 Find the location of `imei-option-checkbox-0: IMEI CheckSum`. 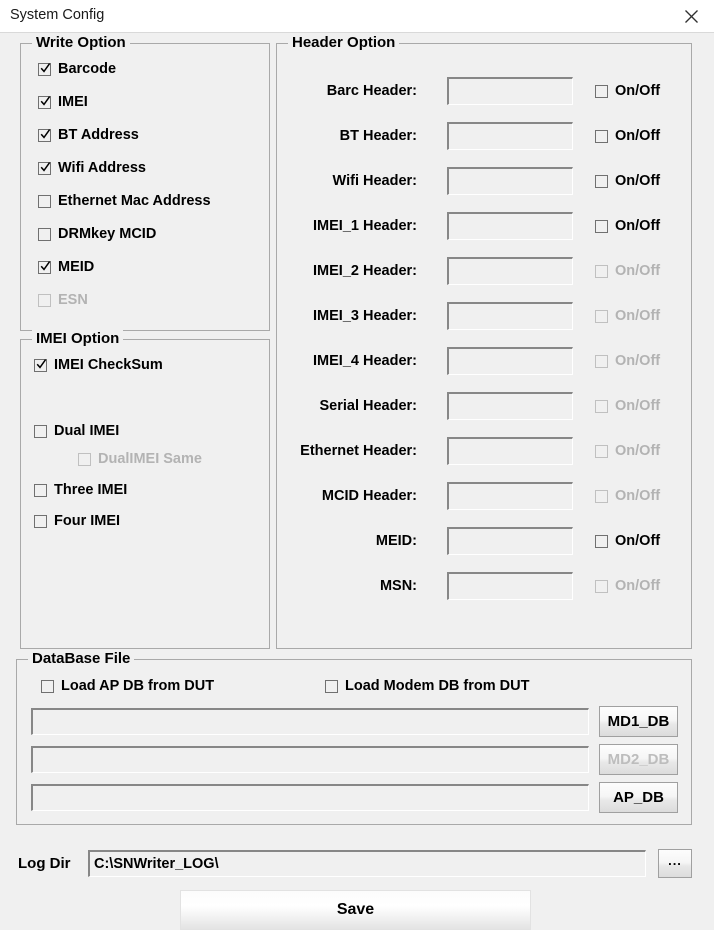

imei-option-checkbox-0: IMEI CheckSum is located at coordinates (98, 365).